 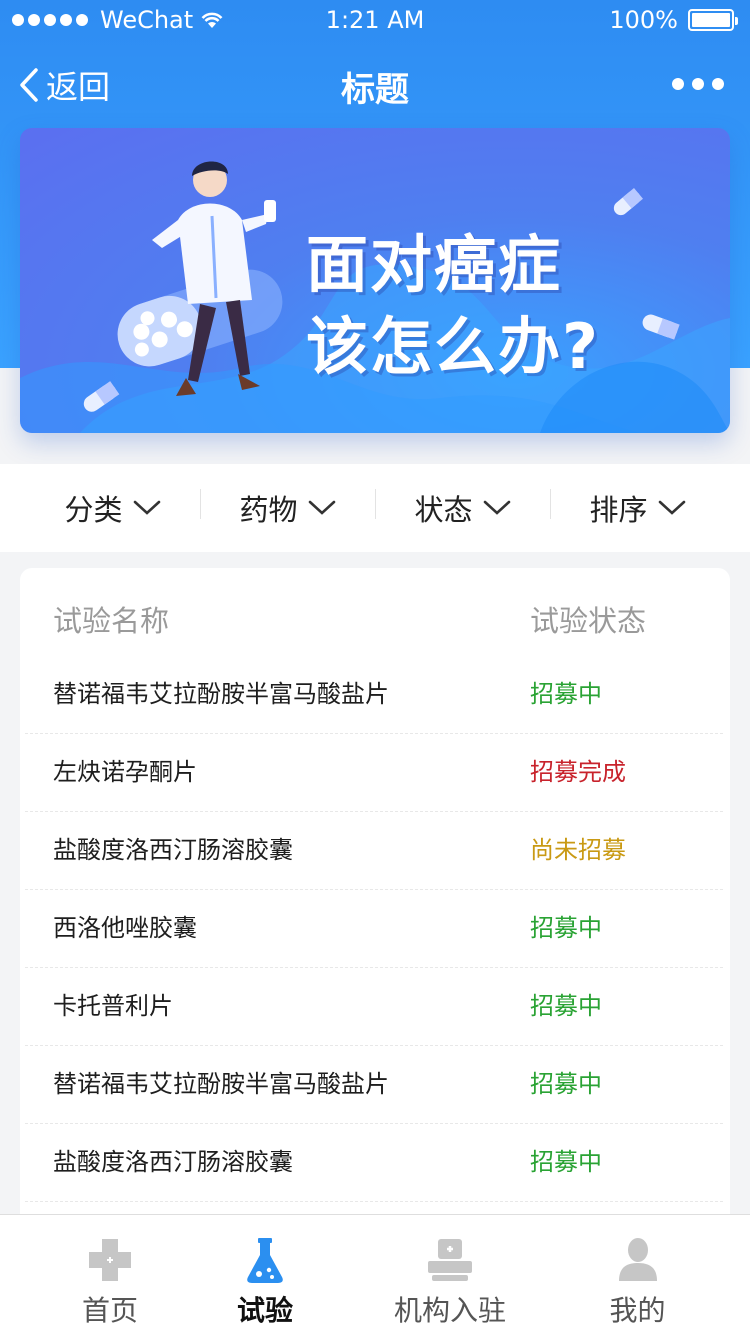 What do you see at coordinates (578, 850) in the screenshot?
I see `trial-status: 尚未招募` at bounding box center [578, 850].